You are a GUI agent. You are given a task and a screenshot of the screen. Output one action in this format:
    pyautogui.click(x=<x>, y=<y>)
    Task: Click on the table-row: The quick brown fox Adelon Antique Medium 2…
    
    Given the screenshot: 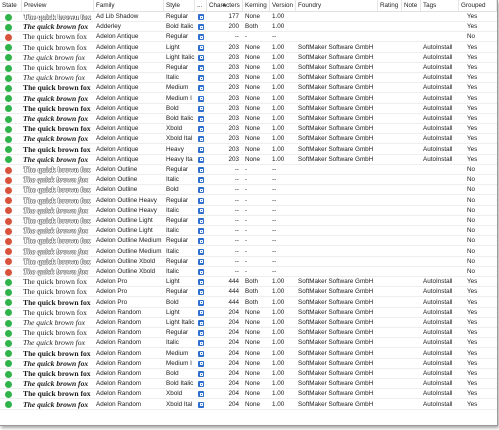 What is the action you would take?
    pyautogui.click(x=248, y=88)
    